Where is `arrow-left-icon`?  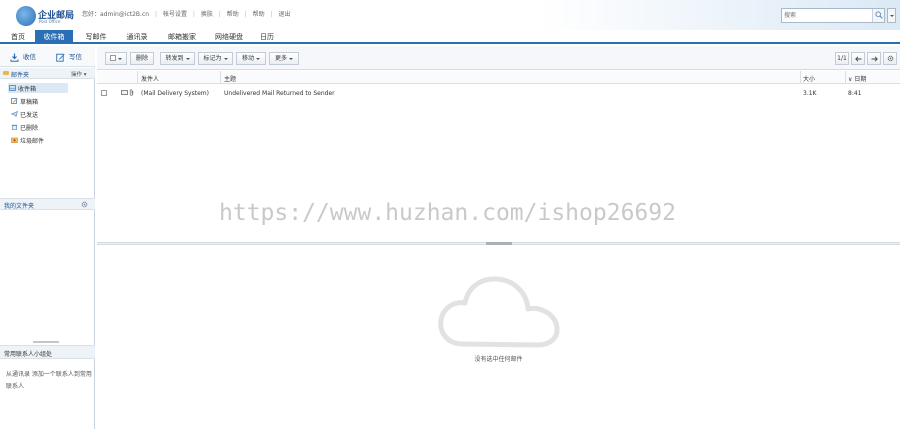 arrow-left-icon is located at coordinates (857, 59).